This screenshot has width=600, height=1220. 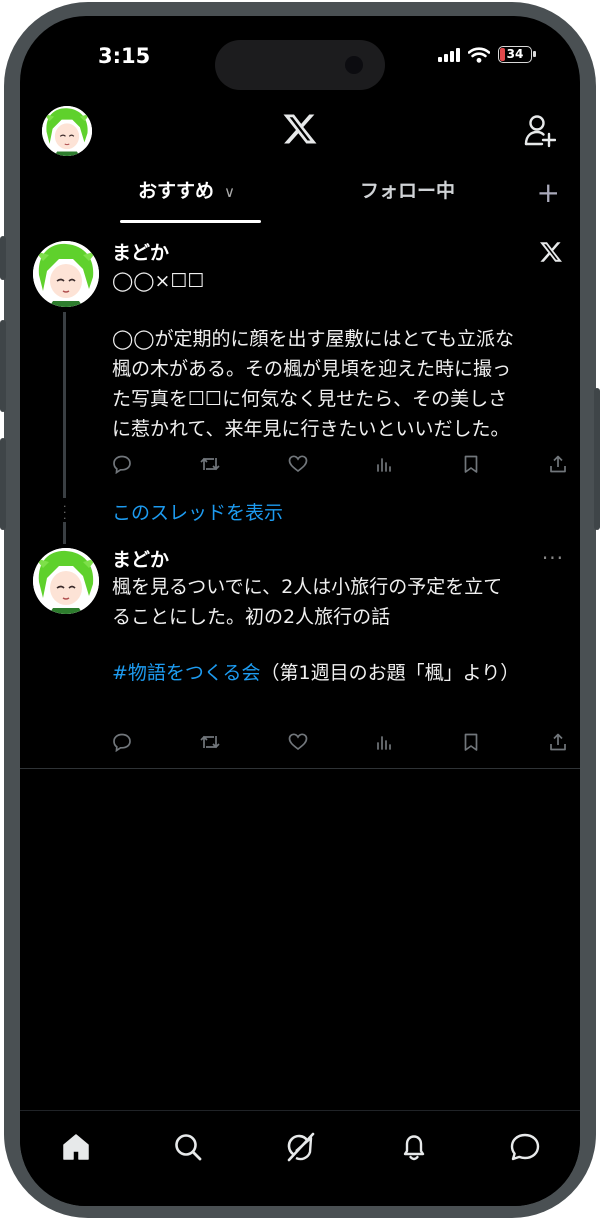 I want to click on add-user-icon, so click(x=540, y=131).